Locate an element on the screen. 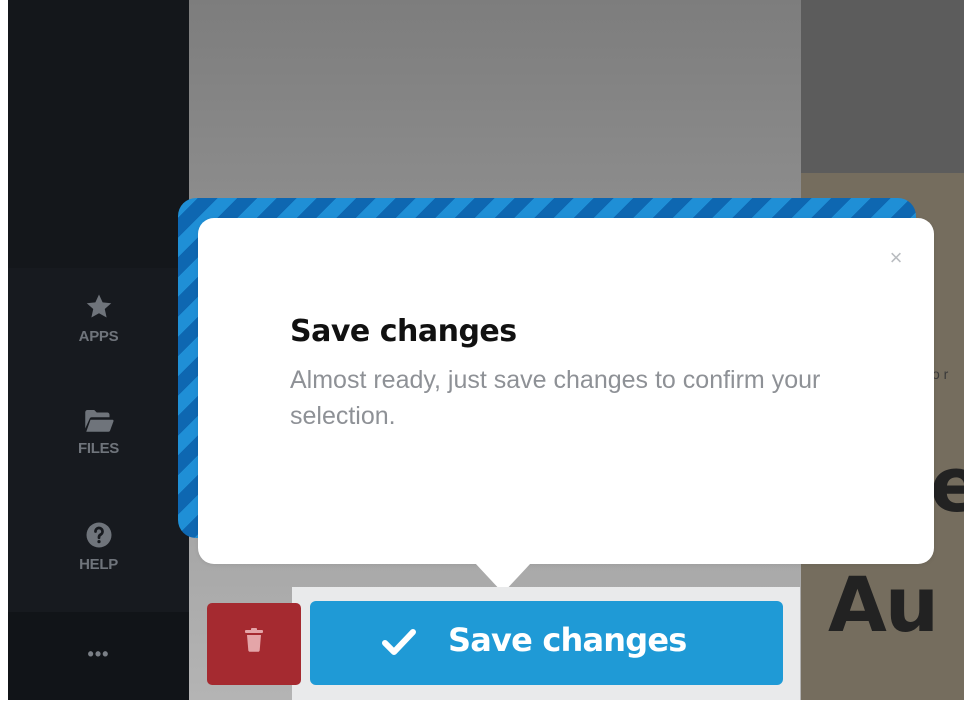 The width and height of the screenshot is (964, 706). close-icon: × is located at coordinates (896, 258).